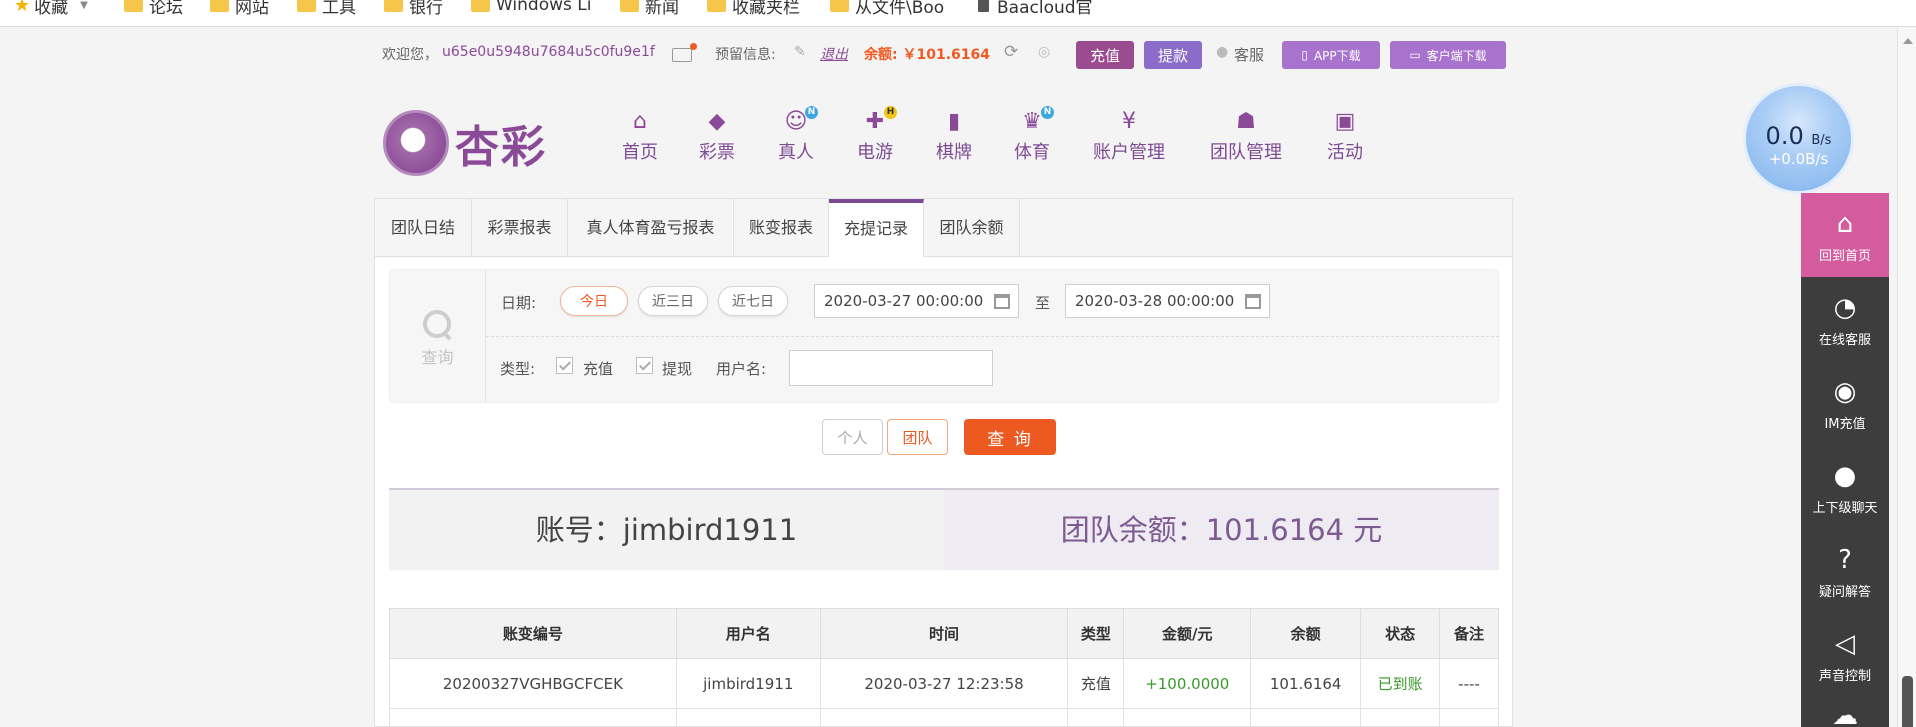  Describe the element at coordinates (684, 52) in the screenshot. I see `mail-icon` at that location.